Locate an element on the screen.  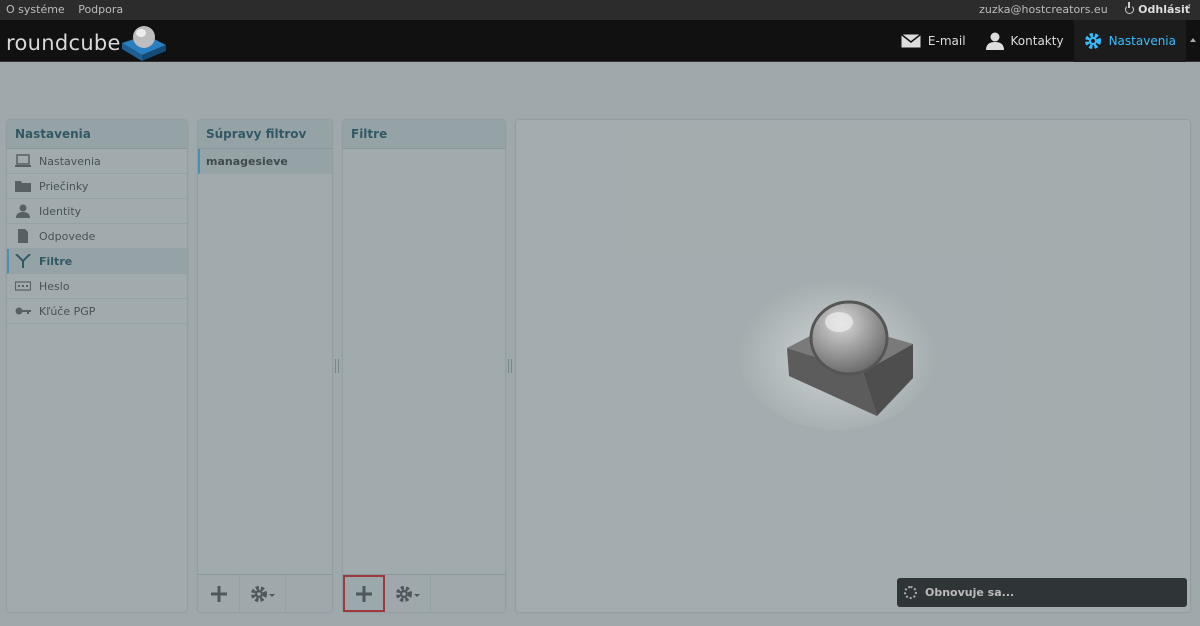
folder-icon is located at coordinates (23, 186).